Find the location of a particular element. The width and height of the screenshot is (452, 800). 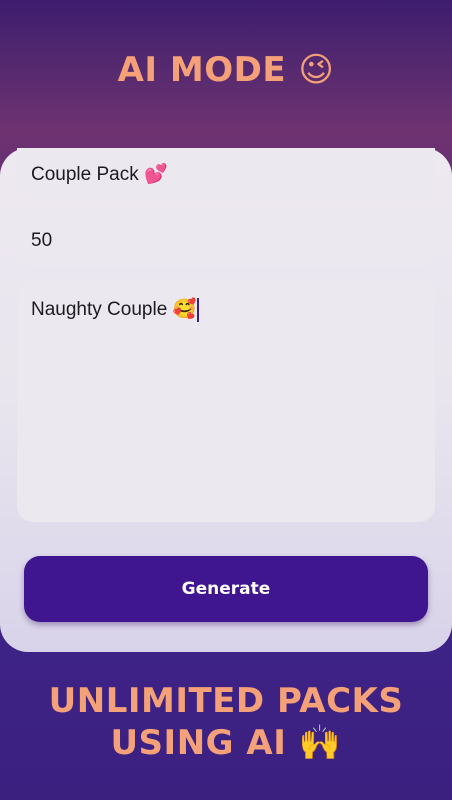

promo-line-1: UNLIMITED PACKS is located at coordinates (226, 701).